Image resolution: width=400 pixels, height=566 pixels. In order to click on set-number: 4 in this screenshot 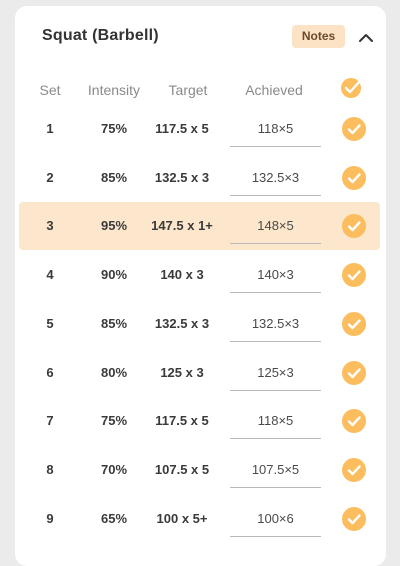, I will do `click(50, 275)`.